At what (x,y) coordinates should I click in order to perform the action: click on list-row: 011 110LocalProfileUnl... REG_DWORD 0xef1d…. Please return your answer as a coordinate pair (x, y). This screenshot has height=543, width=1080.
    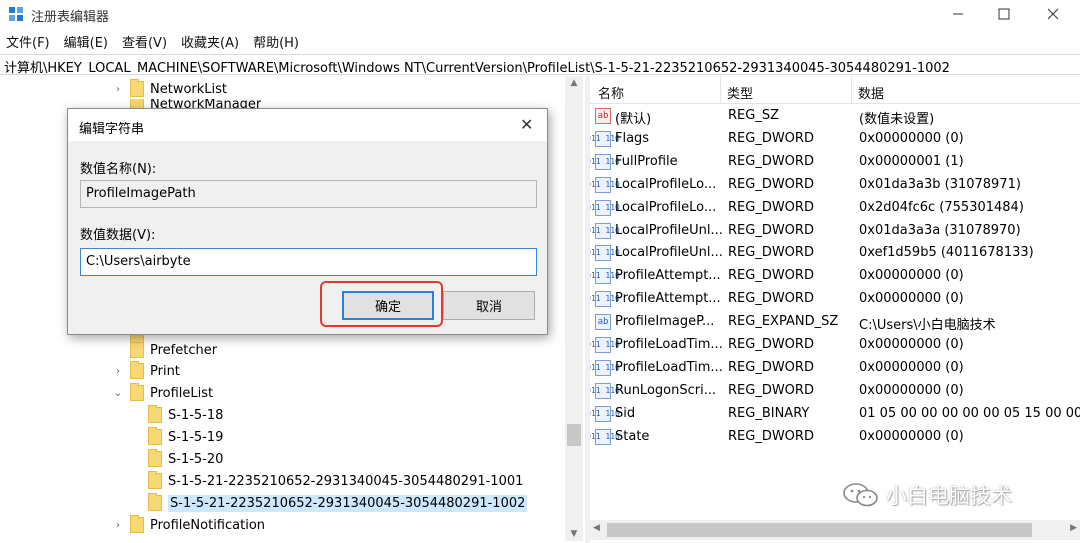
    Looking at the image, I should click on (835, 253).